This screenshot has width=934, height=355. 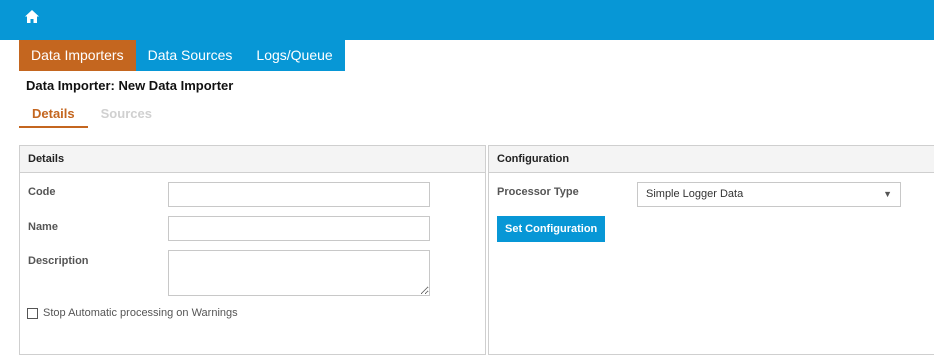 What do you see at coordinates (299, 228) in the screenshot?
I see `name-input` at bounding box center [299, 228].